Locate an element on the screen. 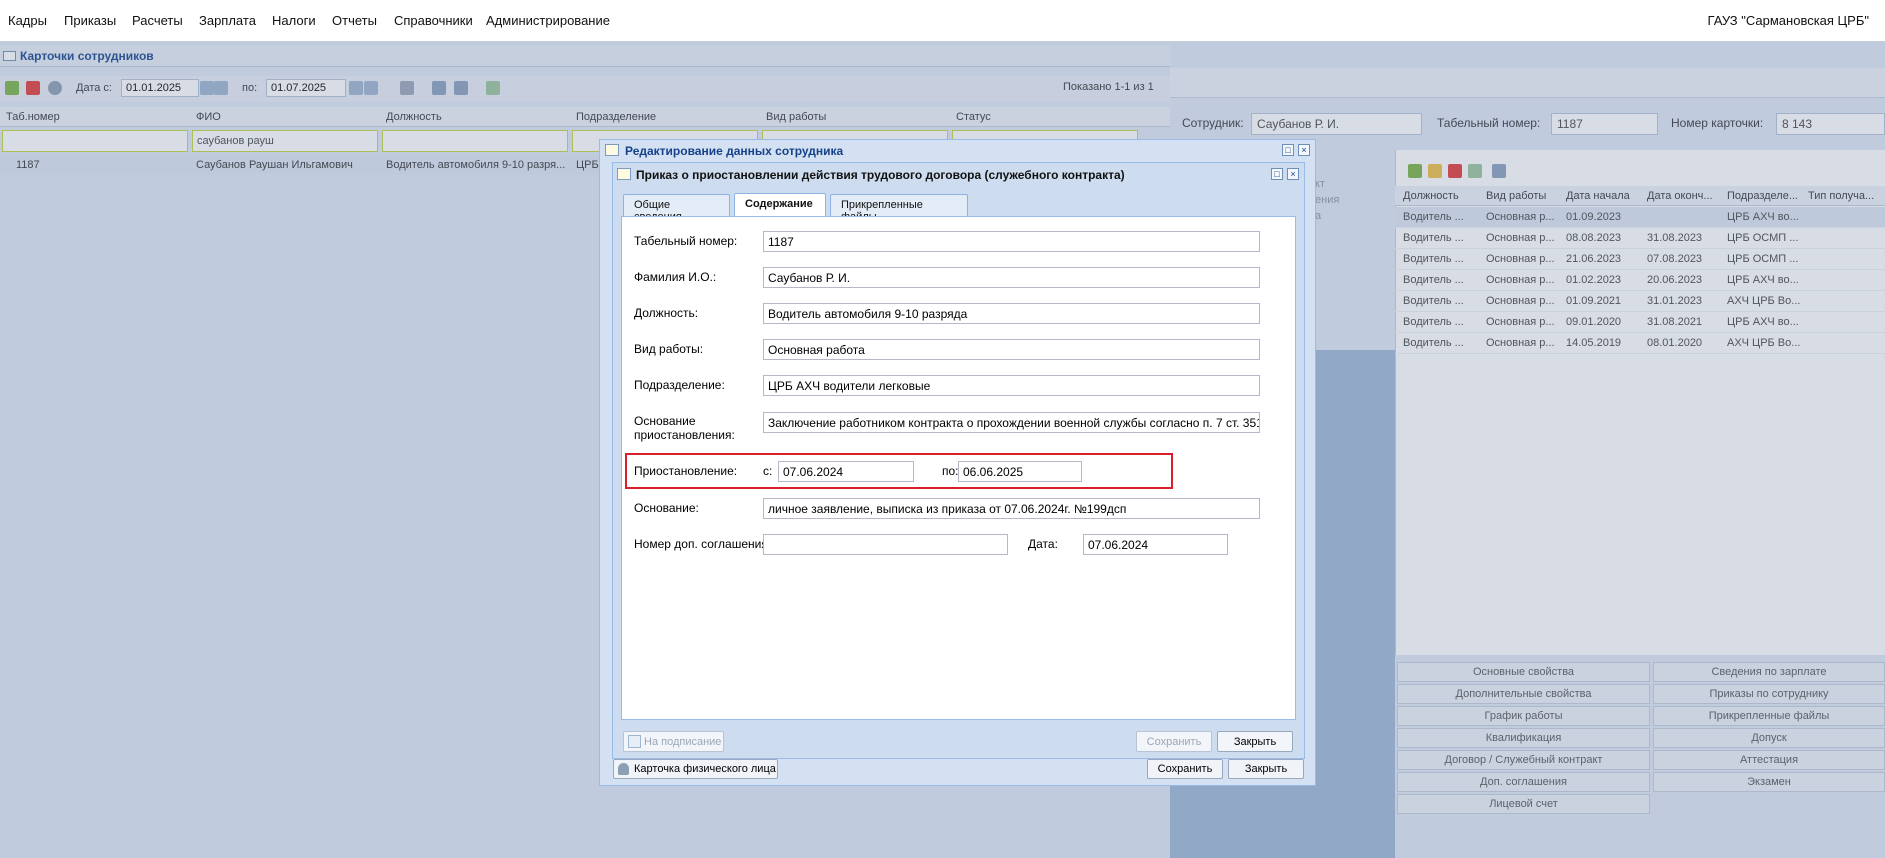 This screenshot has height=858, width=1885. signing-icon is located at coordinates (634, 741).